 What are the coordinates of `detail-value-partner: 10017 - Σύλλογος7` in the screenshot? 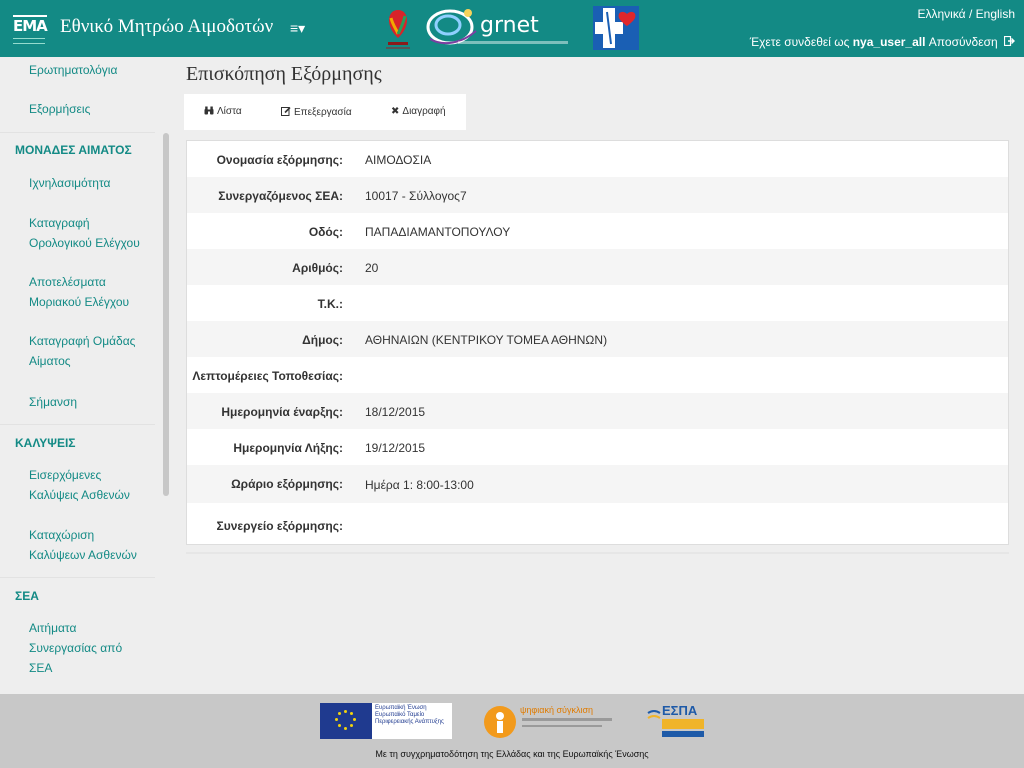 It's located at (416, 196).